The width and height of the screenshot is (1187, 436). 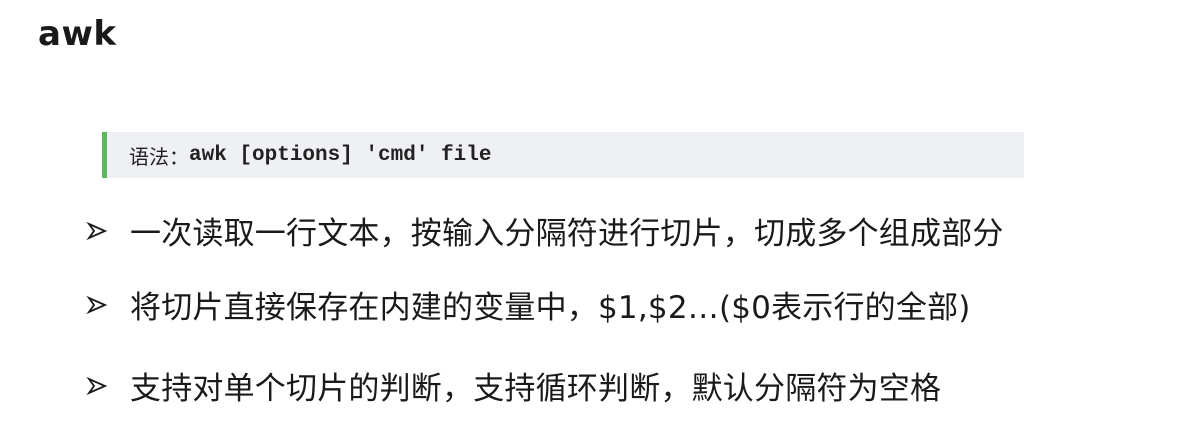 I want to click on list-item: 支持对单个切片的判断，支持循环判断，默认分隔符为空格, so click(x=513, y=385).